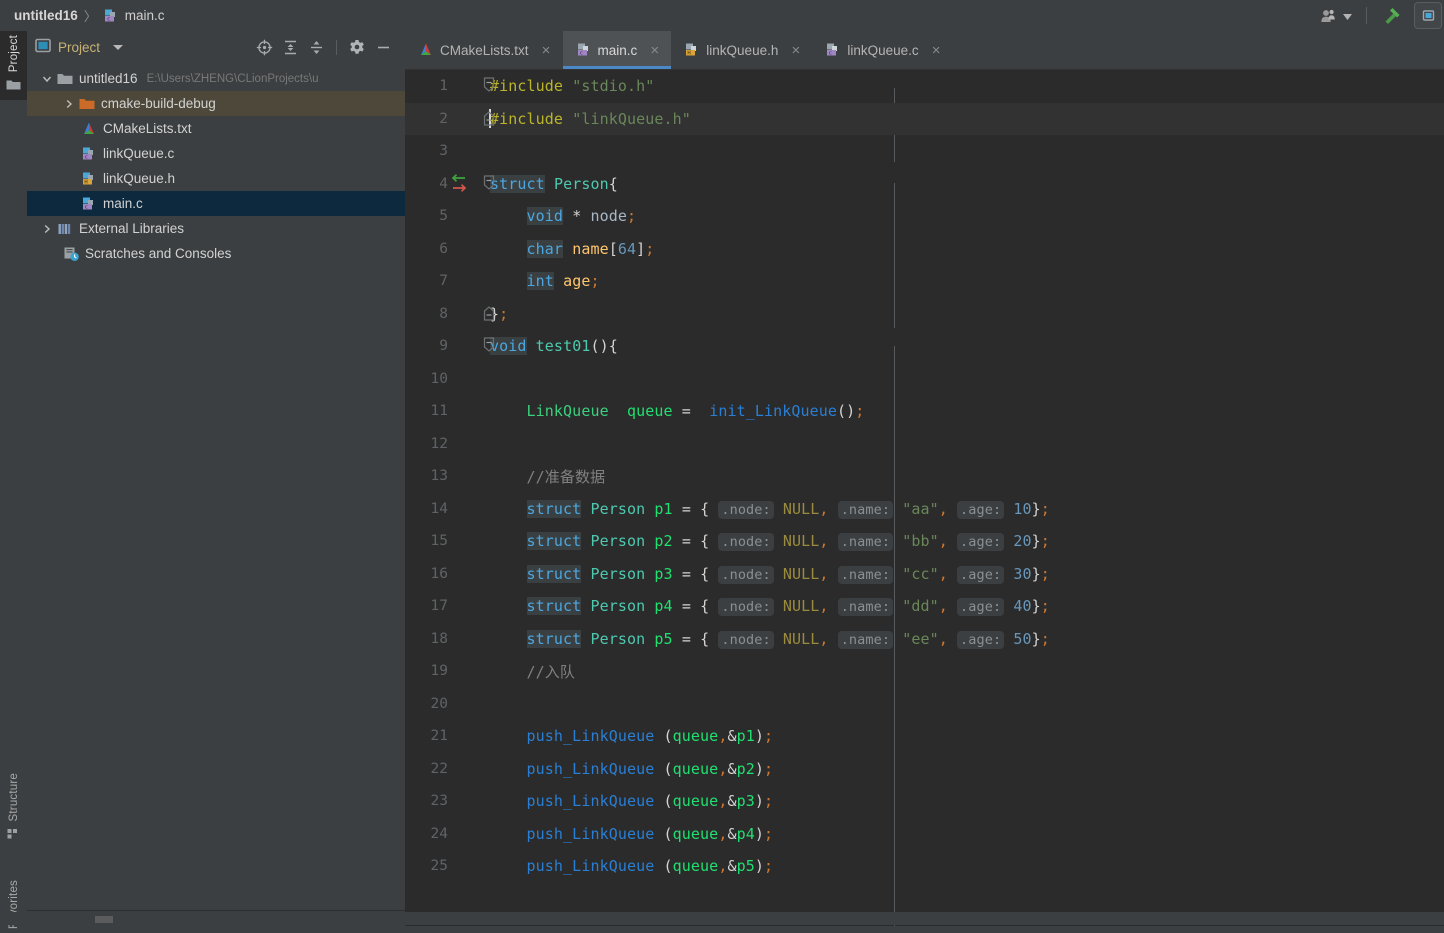  What do you see at coordinates (882, 50) in the screenshot?
I see `tab-linkqueue-c: c linkQueue.c ×` at bounding box center [882, 50].